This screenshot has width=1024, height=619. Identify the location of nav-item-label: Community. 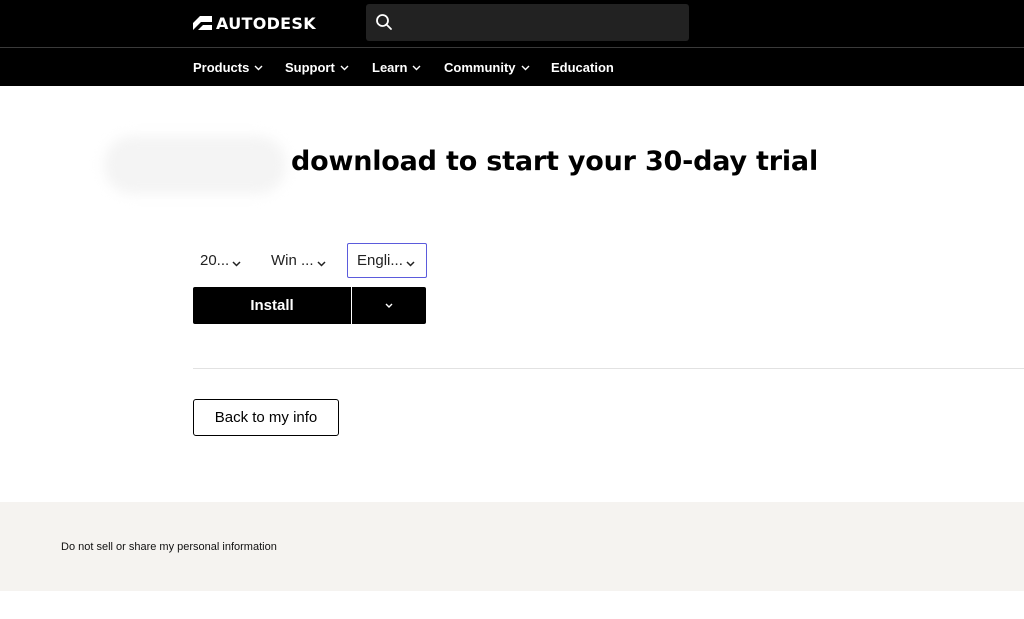
(480, 67).